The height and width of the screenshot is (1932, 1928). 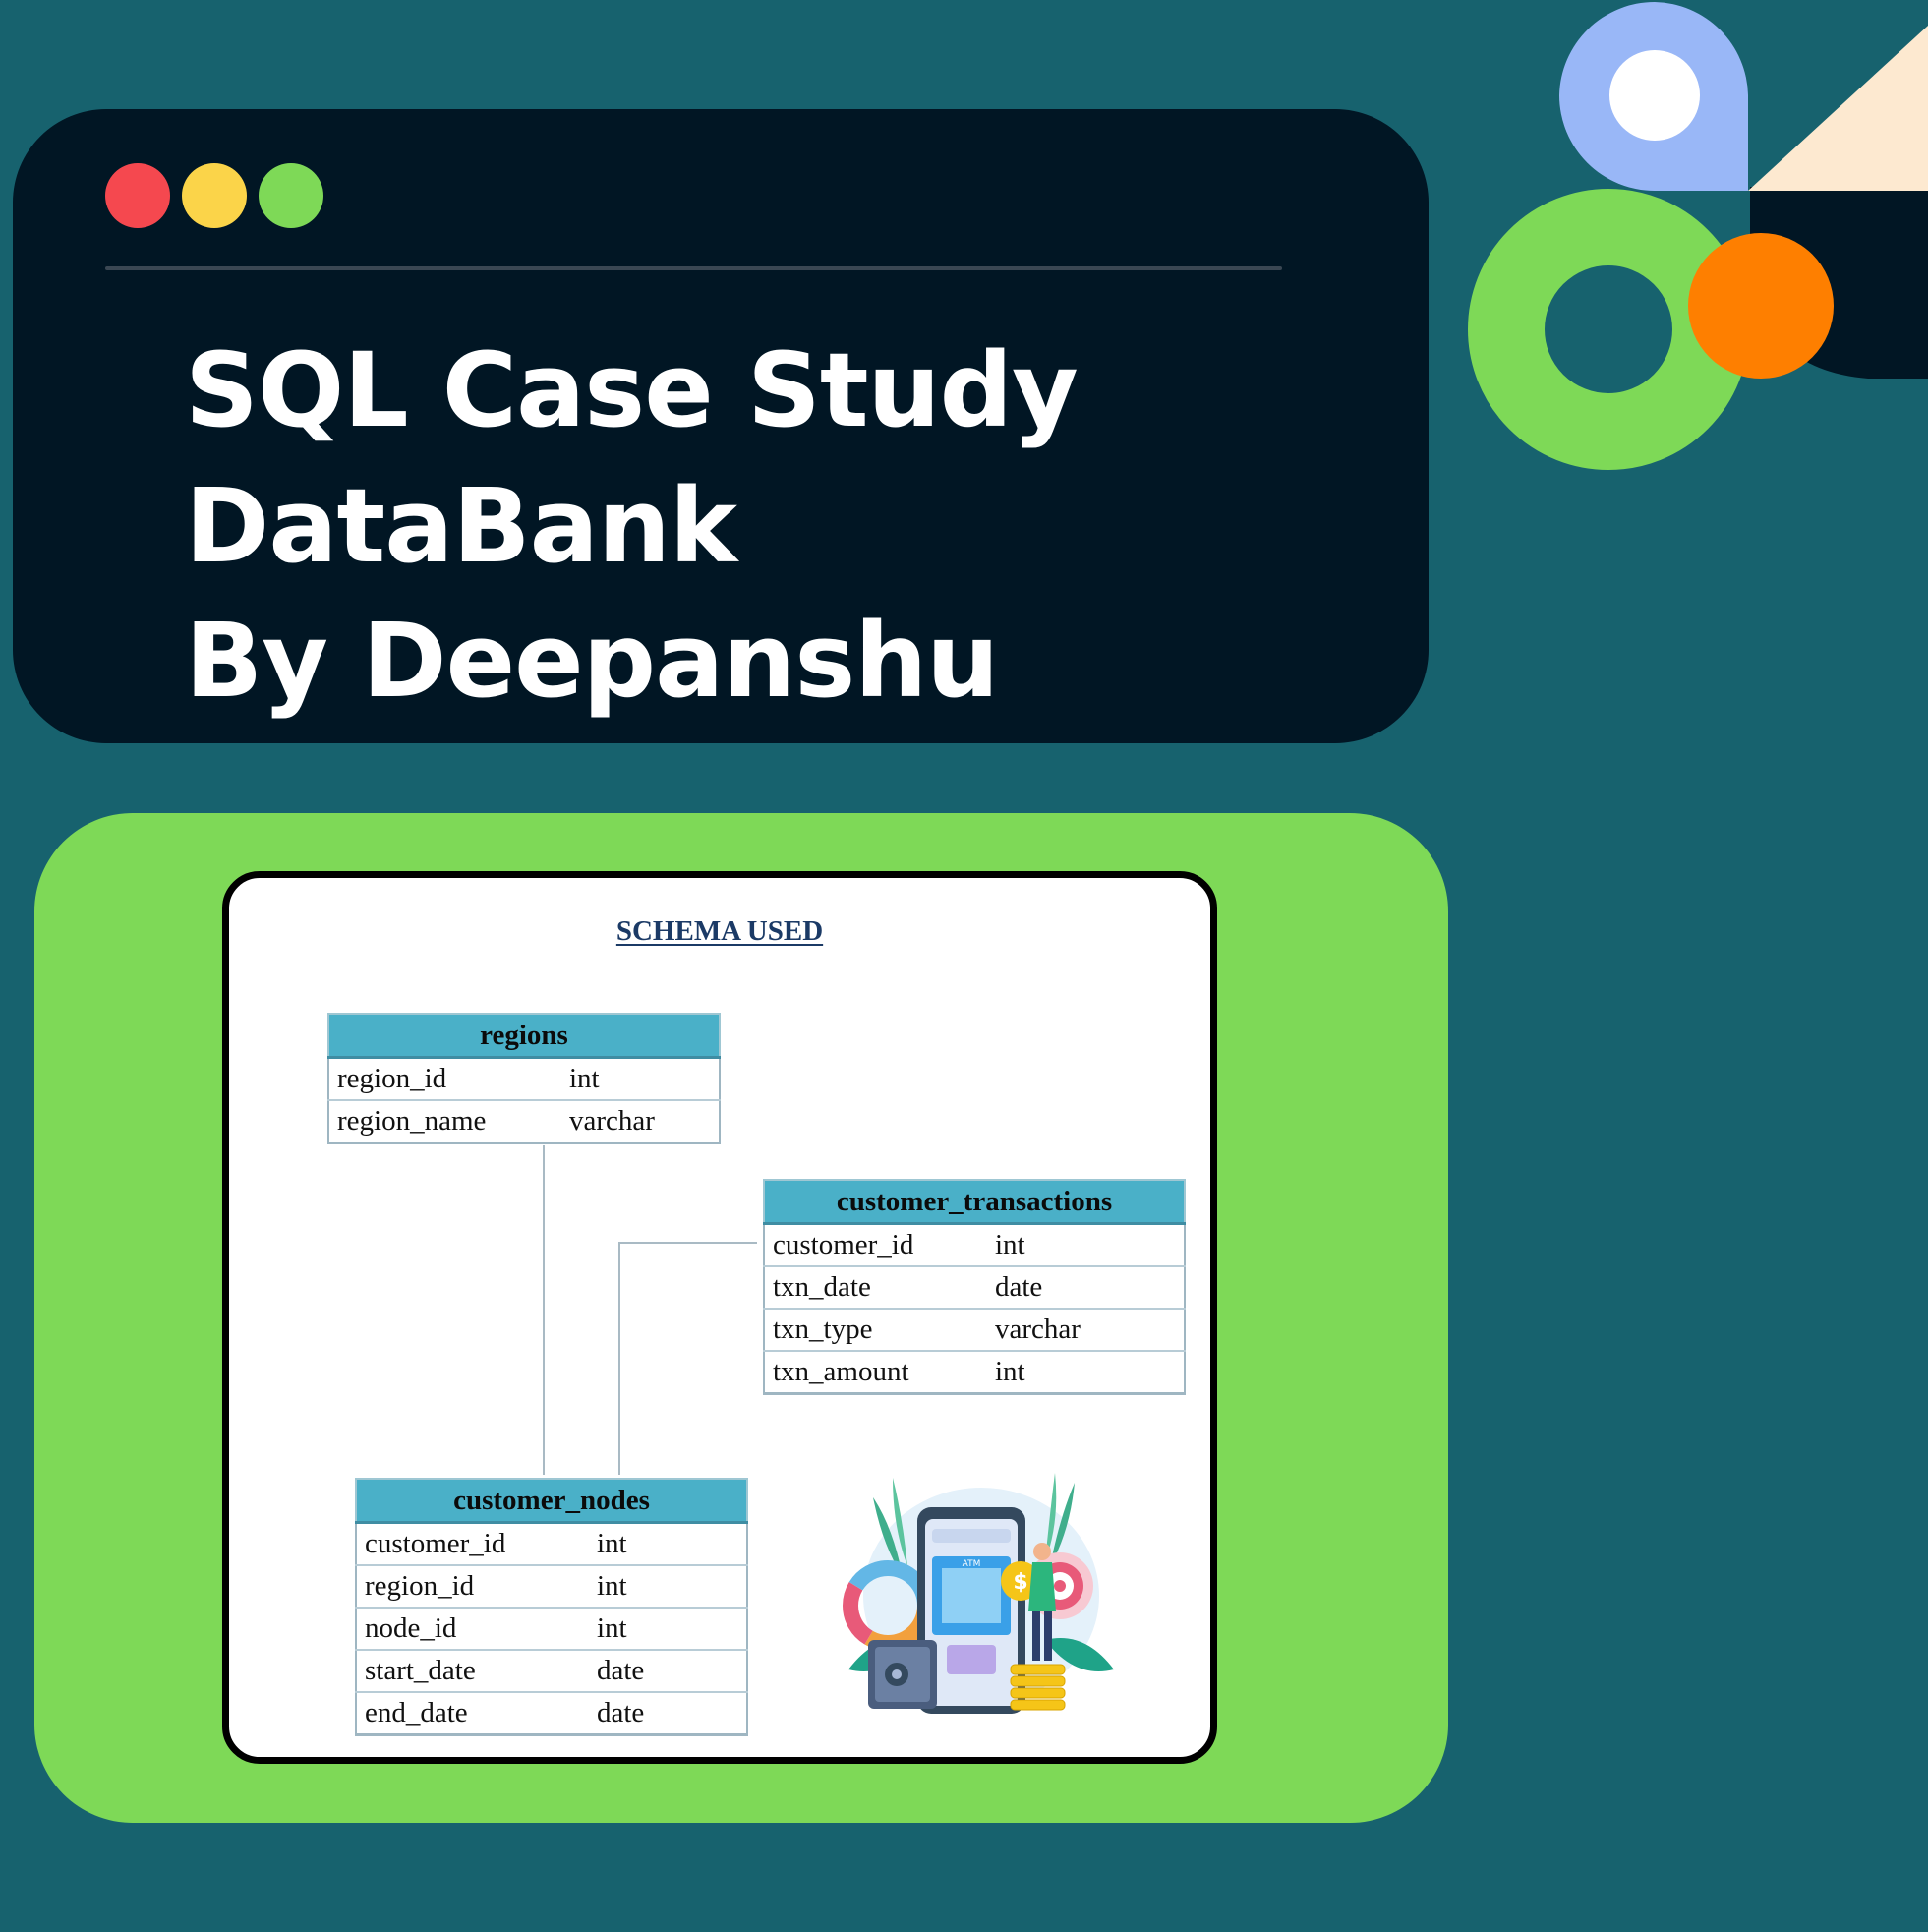 I want to click on customer-nodes-table-header: customer_nodes, so click(x=551, y=1501).